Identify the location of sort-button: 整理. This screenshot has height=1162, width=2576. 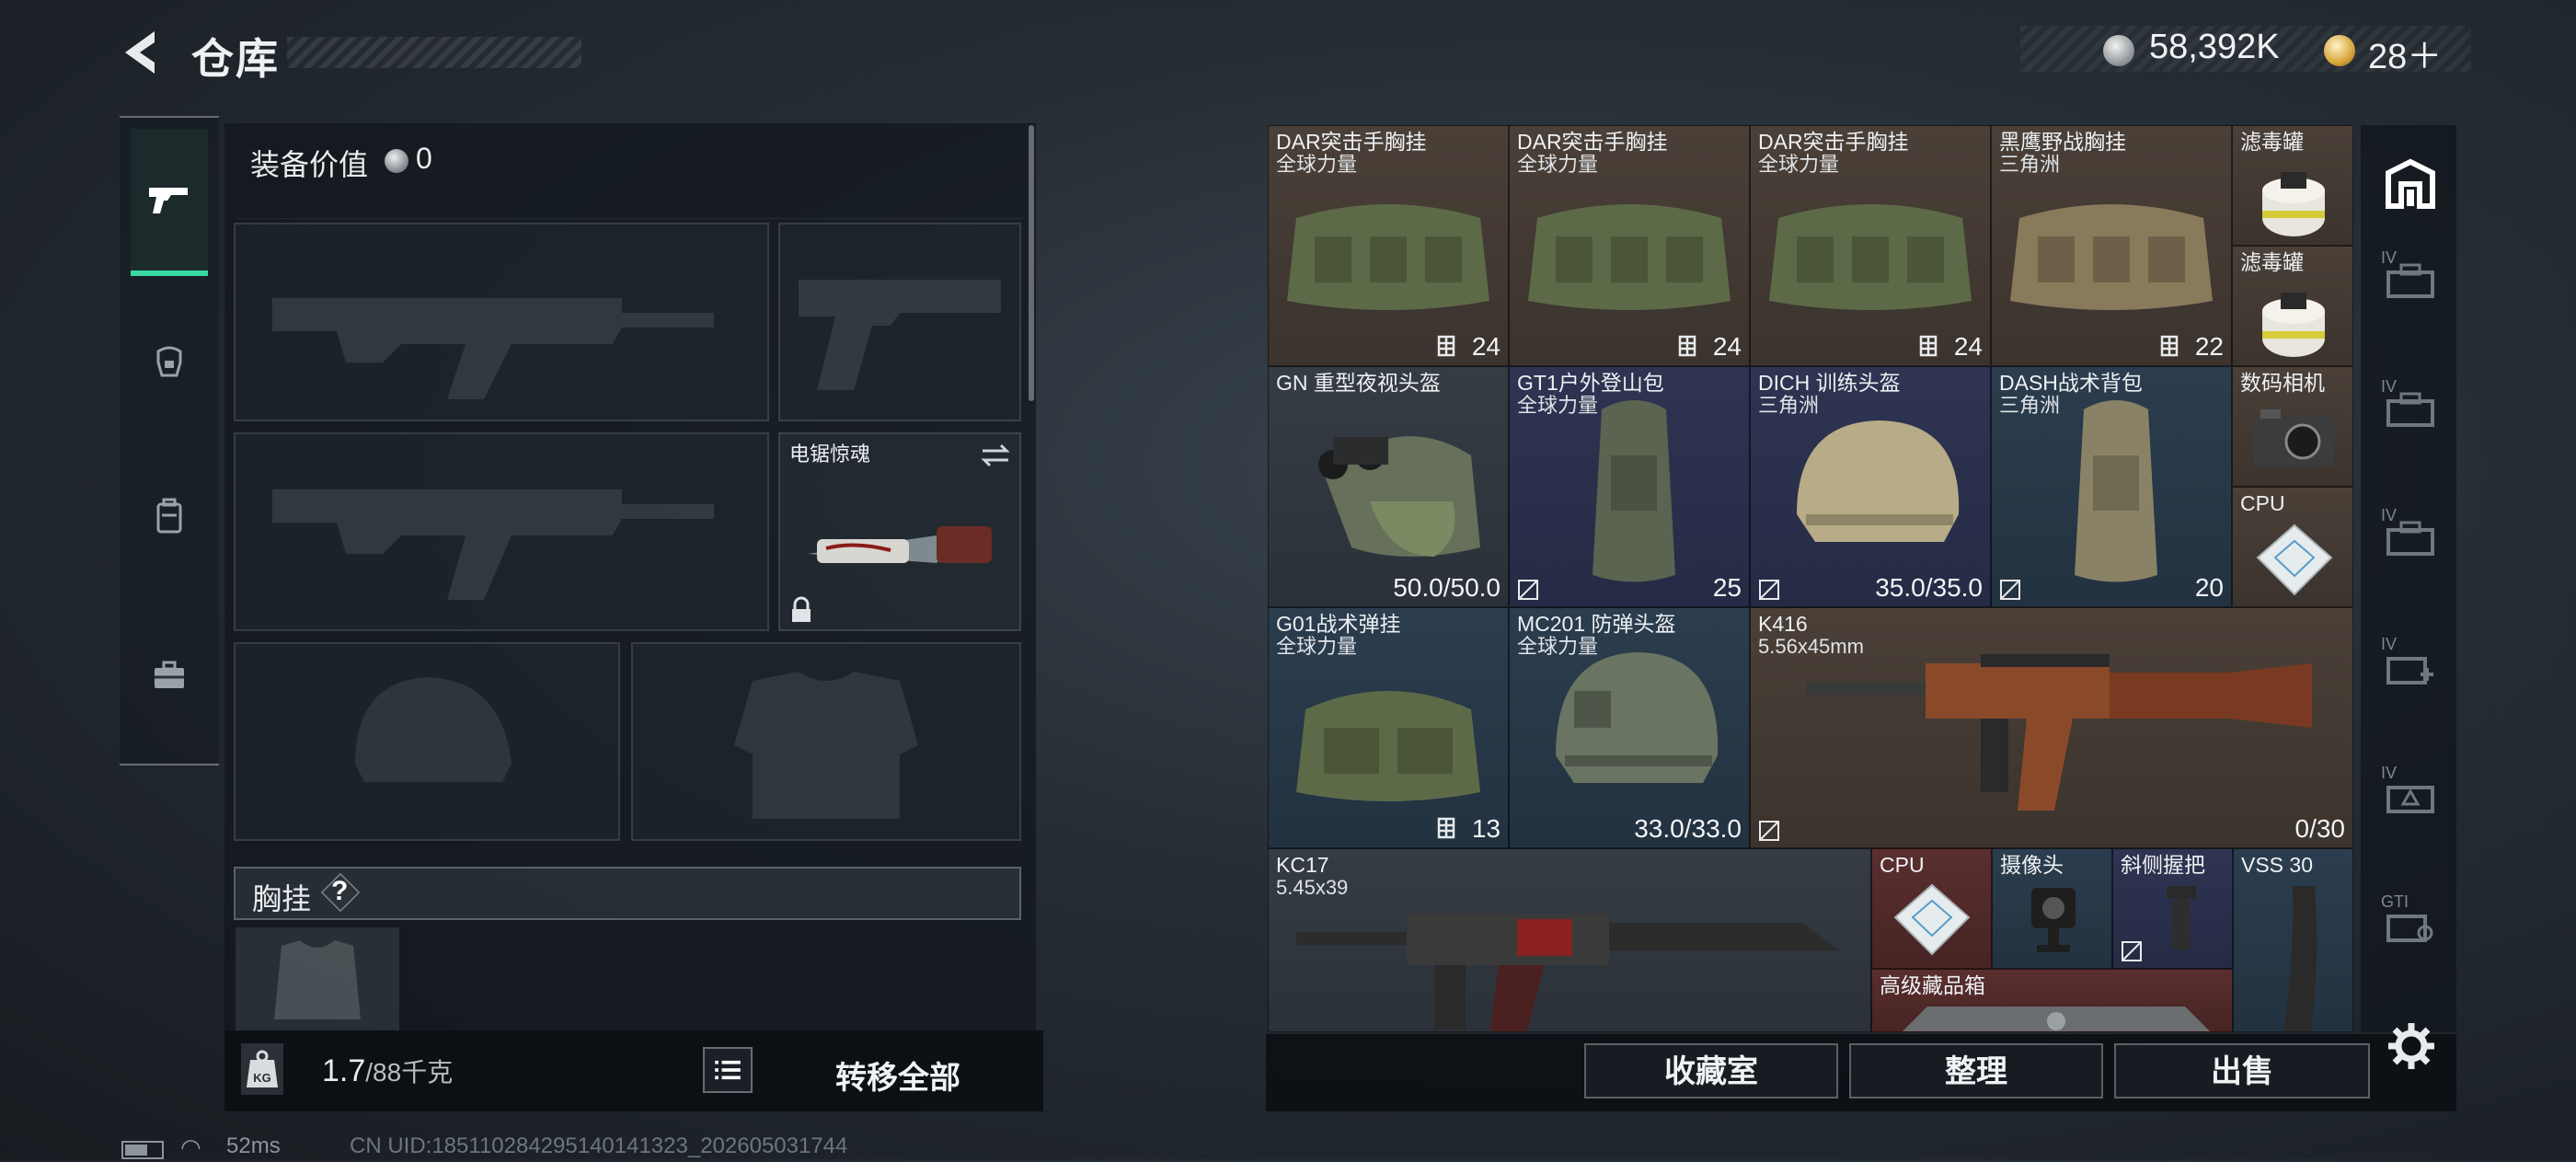
(1976, 1071).